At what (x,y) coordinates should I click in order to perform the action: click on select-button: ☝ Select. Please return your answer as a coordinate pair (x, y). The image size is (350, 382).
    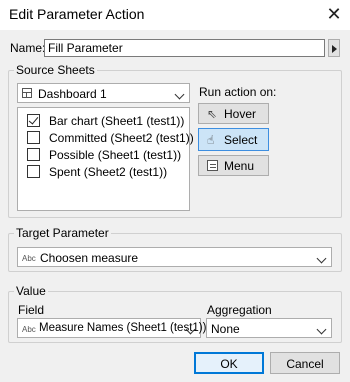
    Looking at the image, I should click on (233, 139).